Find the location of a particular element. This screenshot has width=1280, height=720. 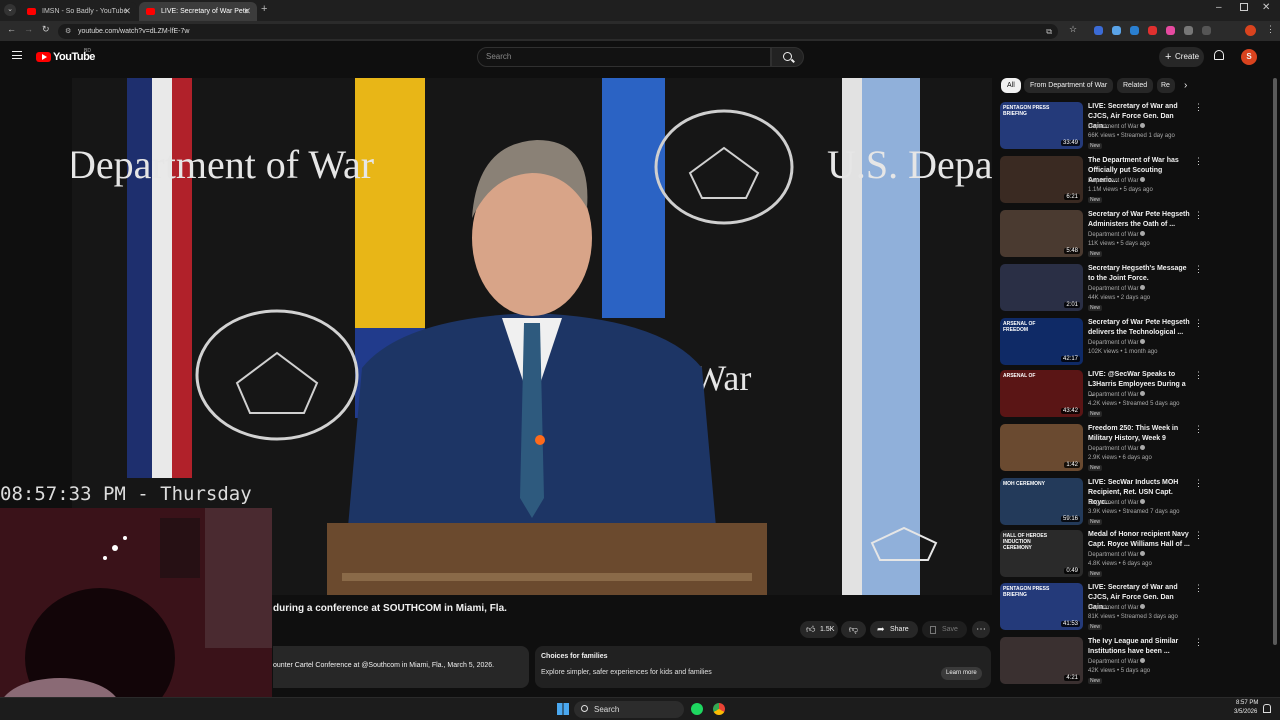

avatar: S is located at coordinates (1249, 57).